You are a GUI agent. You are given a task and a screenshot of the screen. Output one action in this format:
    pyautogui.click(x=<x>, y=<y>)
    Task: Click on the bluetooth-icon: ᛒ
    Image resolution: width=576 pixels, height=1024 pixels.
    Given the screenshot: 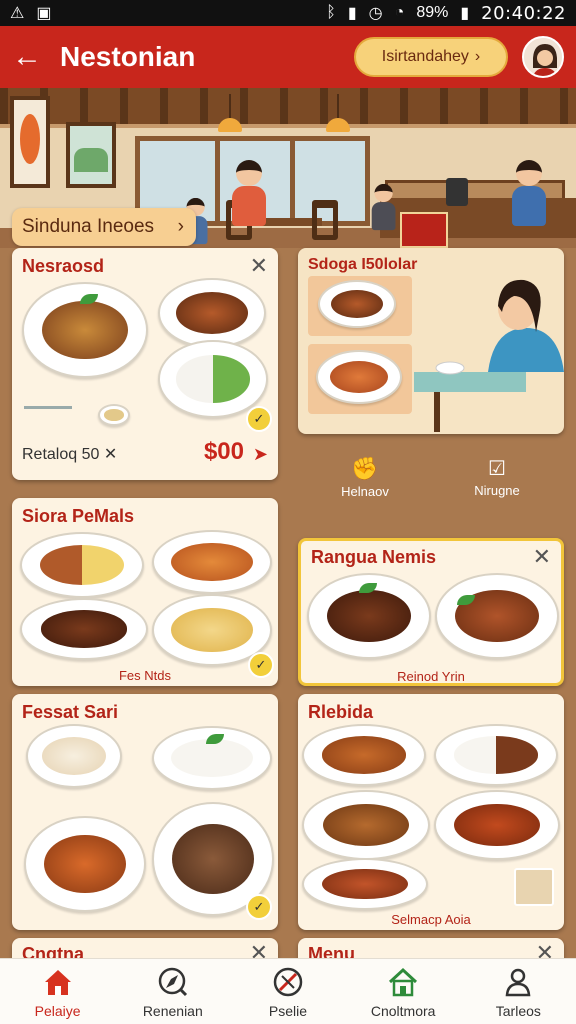 What is the action you would take?
    pyautogui.click(x=331, y=12)
    